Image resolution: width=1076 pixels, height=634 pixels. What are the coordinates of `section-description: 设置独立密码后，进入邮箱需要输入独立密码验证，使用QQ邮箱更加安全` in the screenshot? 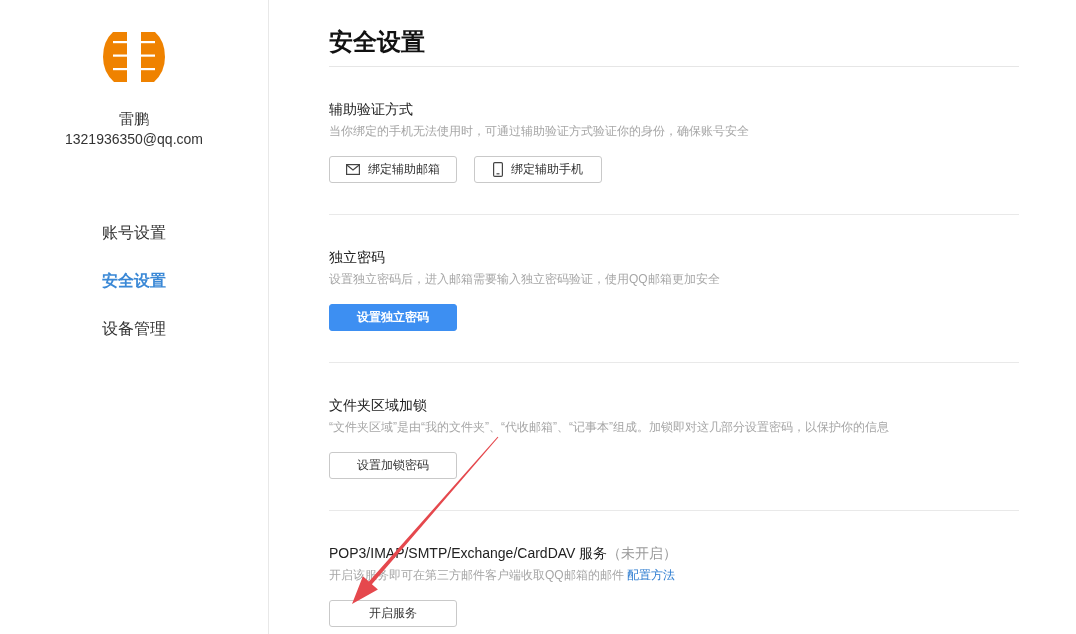 It's located at (524, 279).